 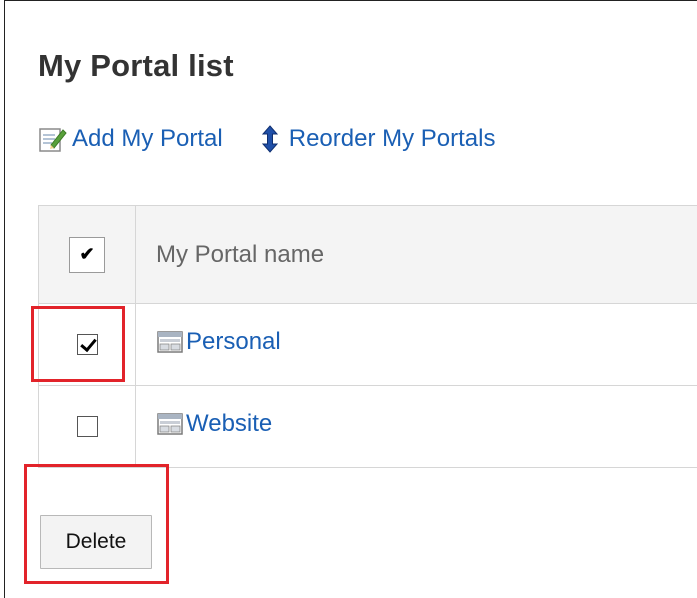 I want to click on page-title: My Portal list, so click(x=136, y=65).